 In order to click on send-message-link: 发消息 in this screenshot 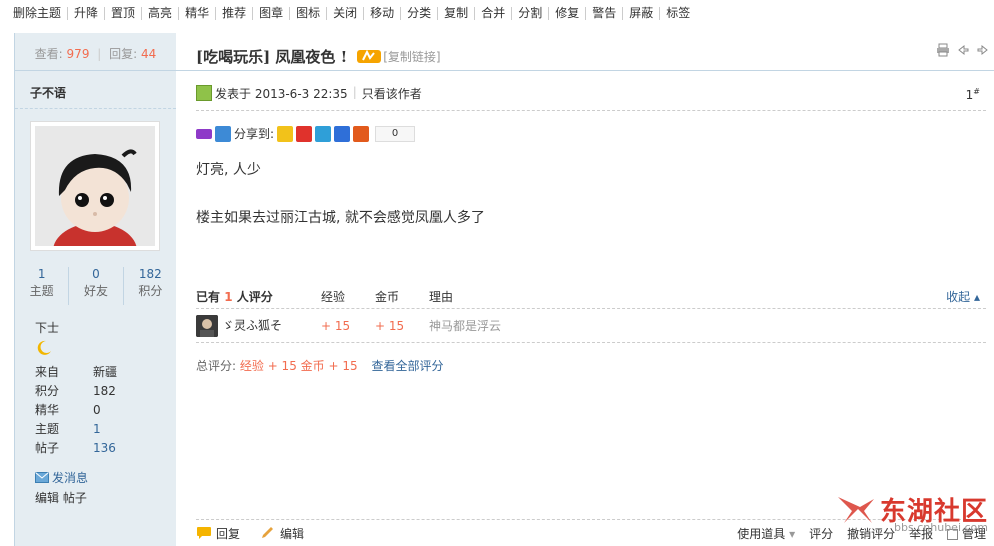, I will do `click(61, 477)`.